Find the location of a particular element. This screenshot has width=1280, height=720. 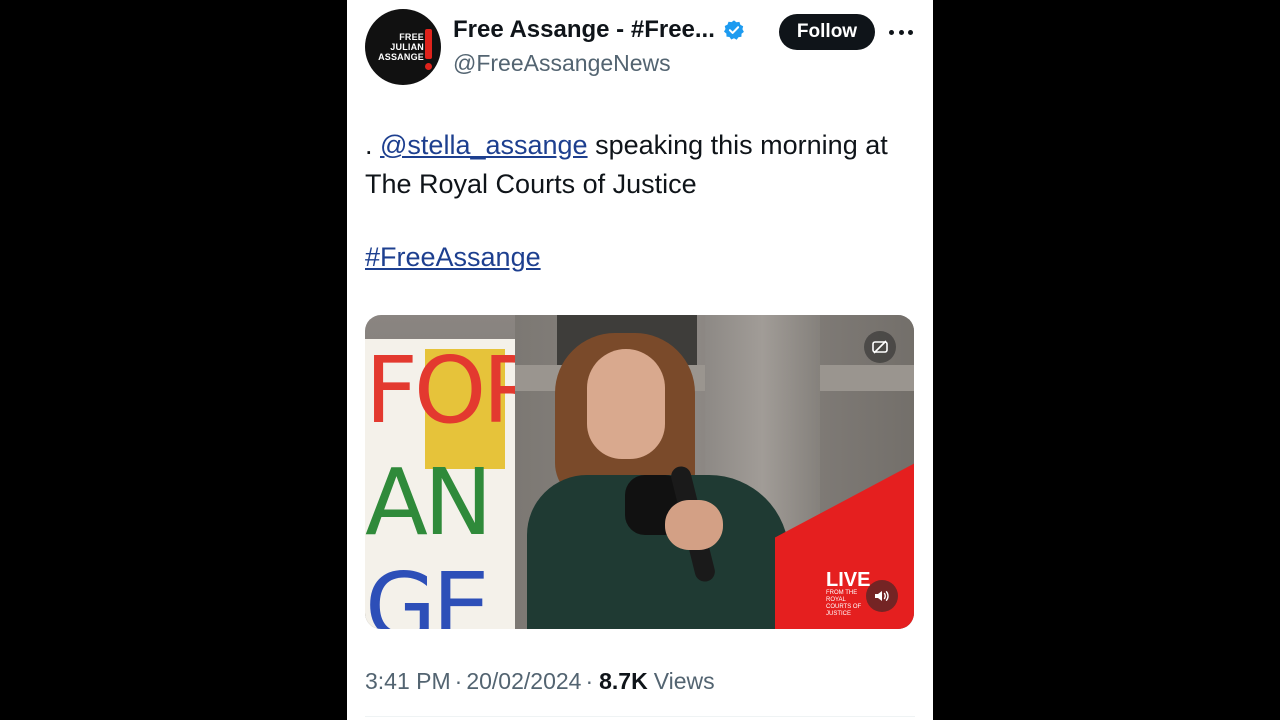

post-date: 20/02/2024 is located at coordinates (523, 681).